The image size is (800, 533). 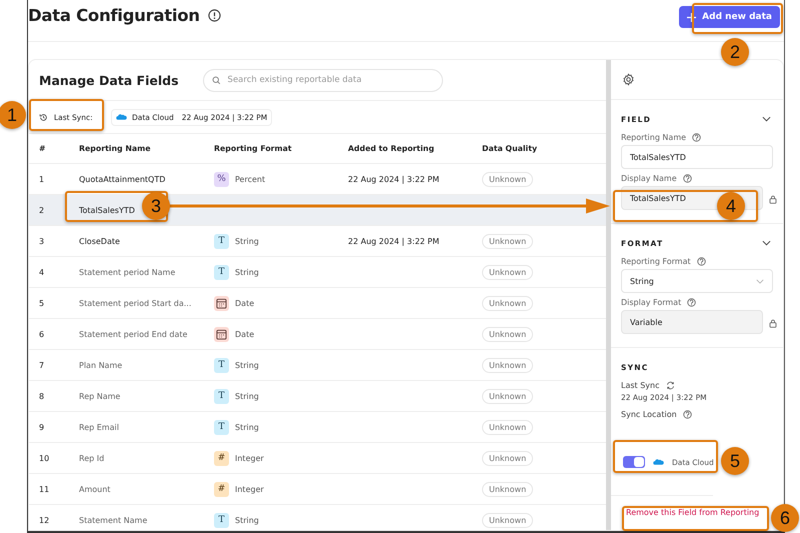 What do you see at coordinates (317, 489) in the screenshot?
I see `table-row: 11 Amount # Integer Unknown` at bounding box center [317, 489].